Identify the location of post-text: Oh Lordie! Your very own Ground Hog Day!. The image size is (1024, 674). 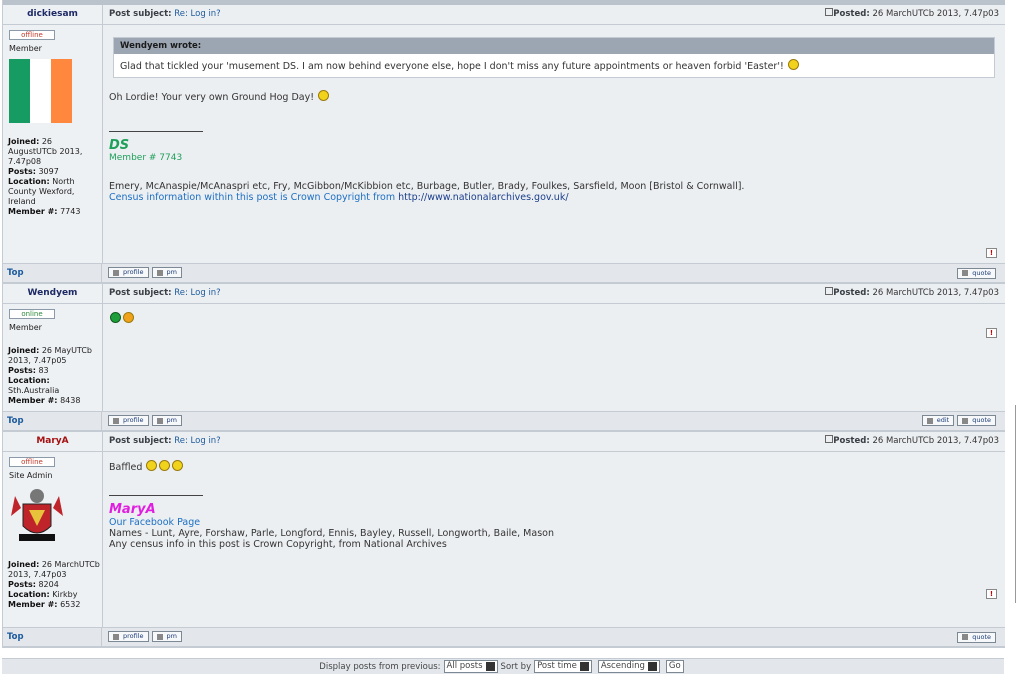
(212, 97).